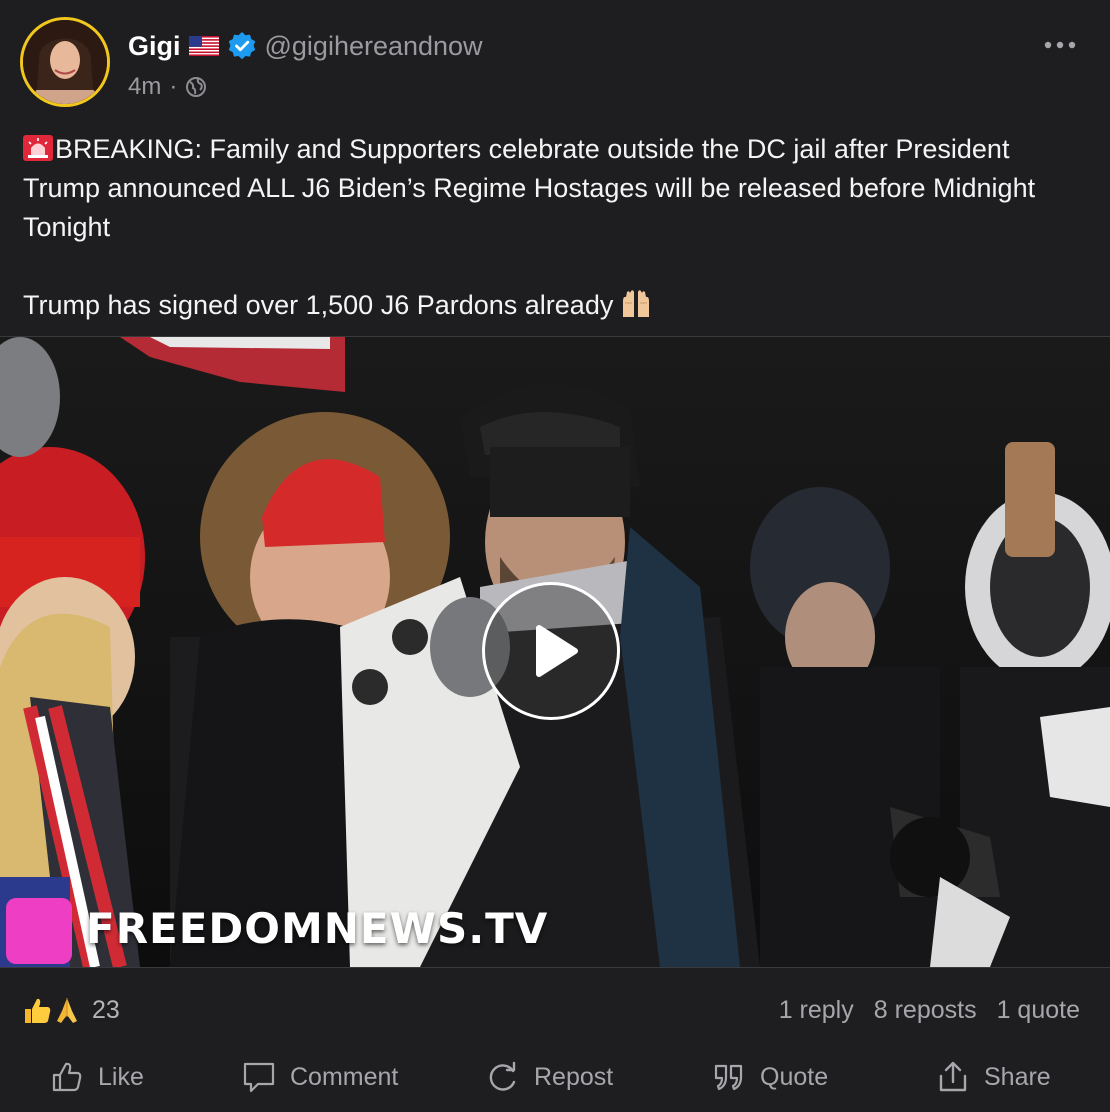 Image resolution: width=1110 pixels, height=1112 pixels. Describe the element at coordinates (97, 1077) in the screenshot. I see `like-button: Like` at that location.